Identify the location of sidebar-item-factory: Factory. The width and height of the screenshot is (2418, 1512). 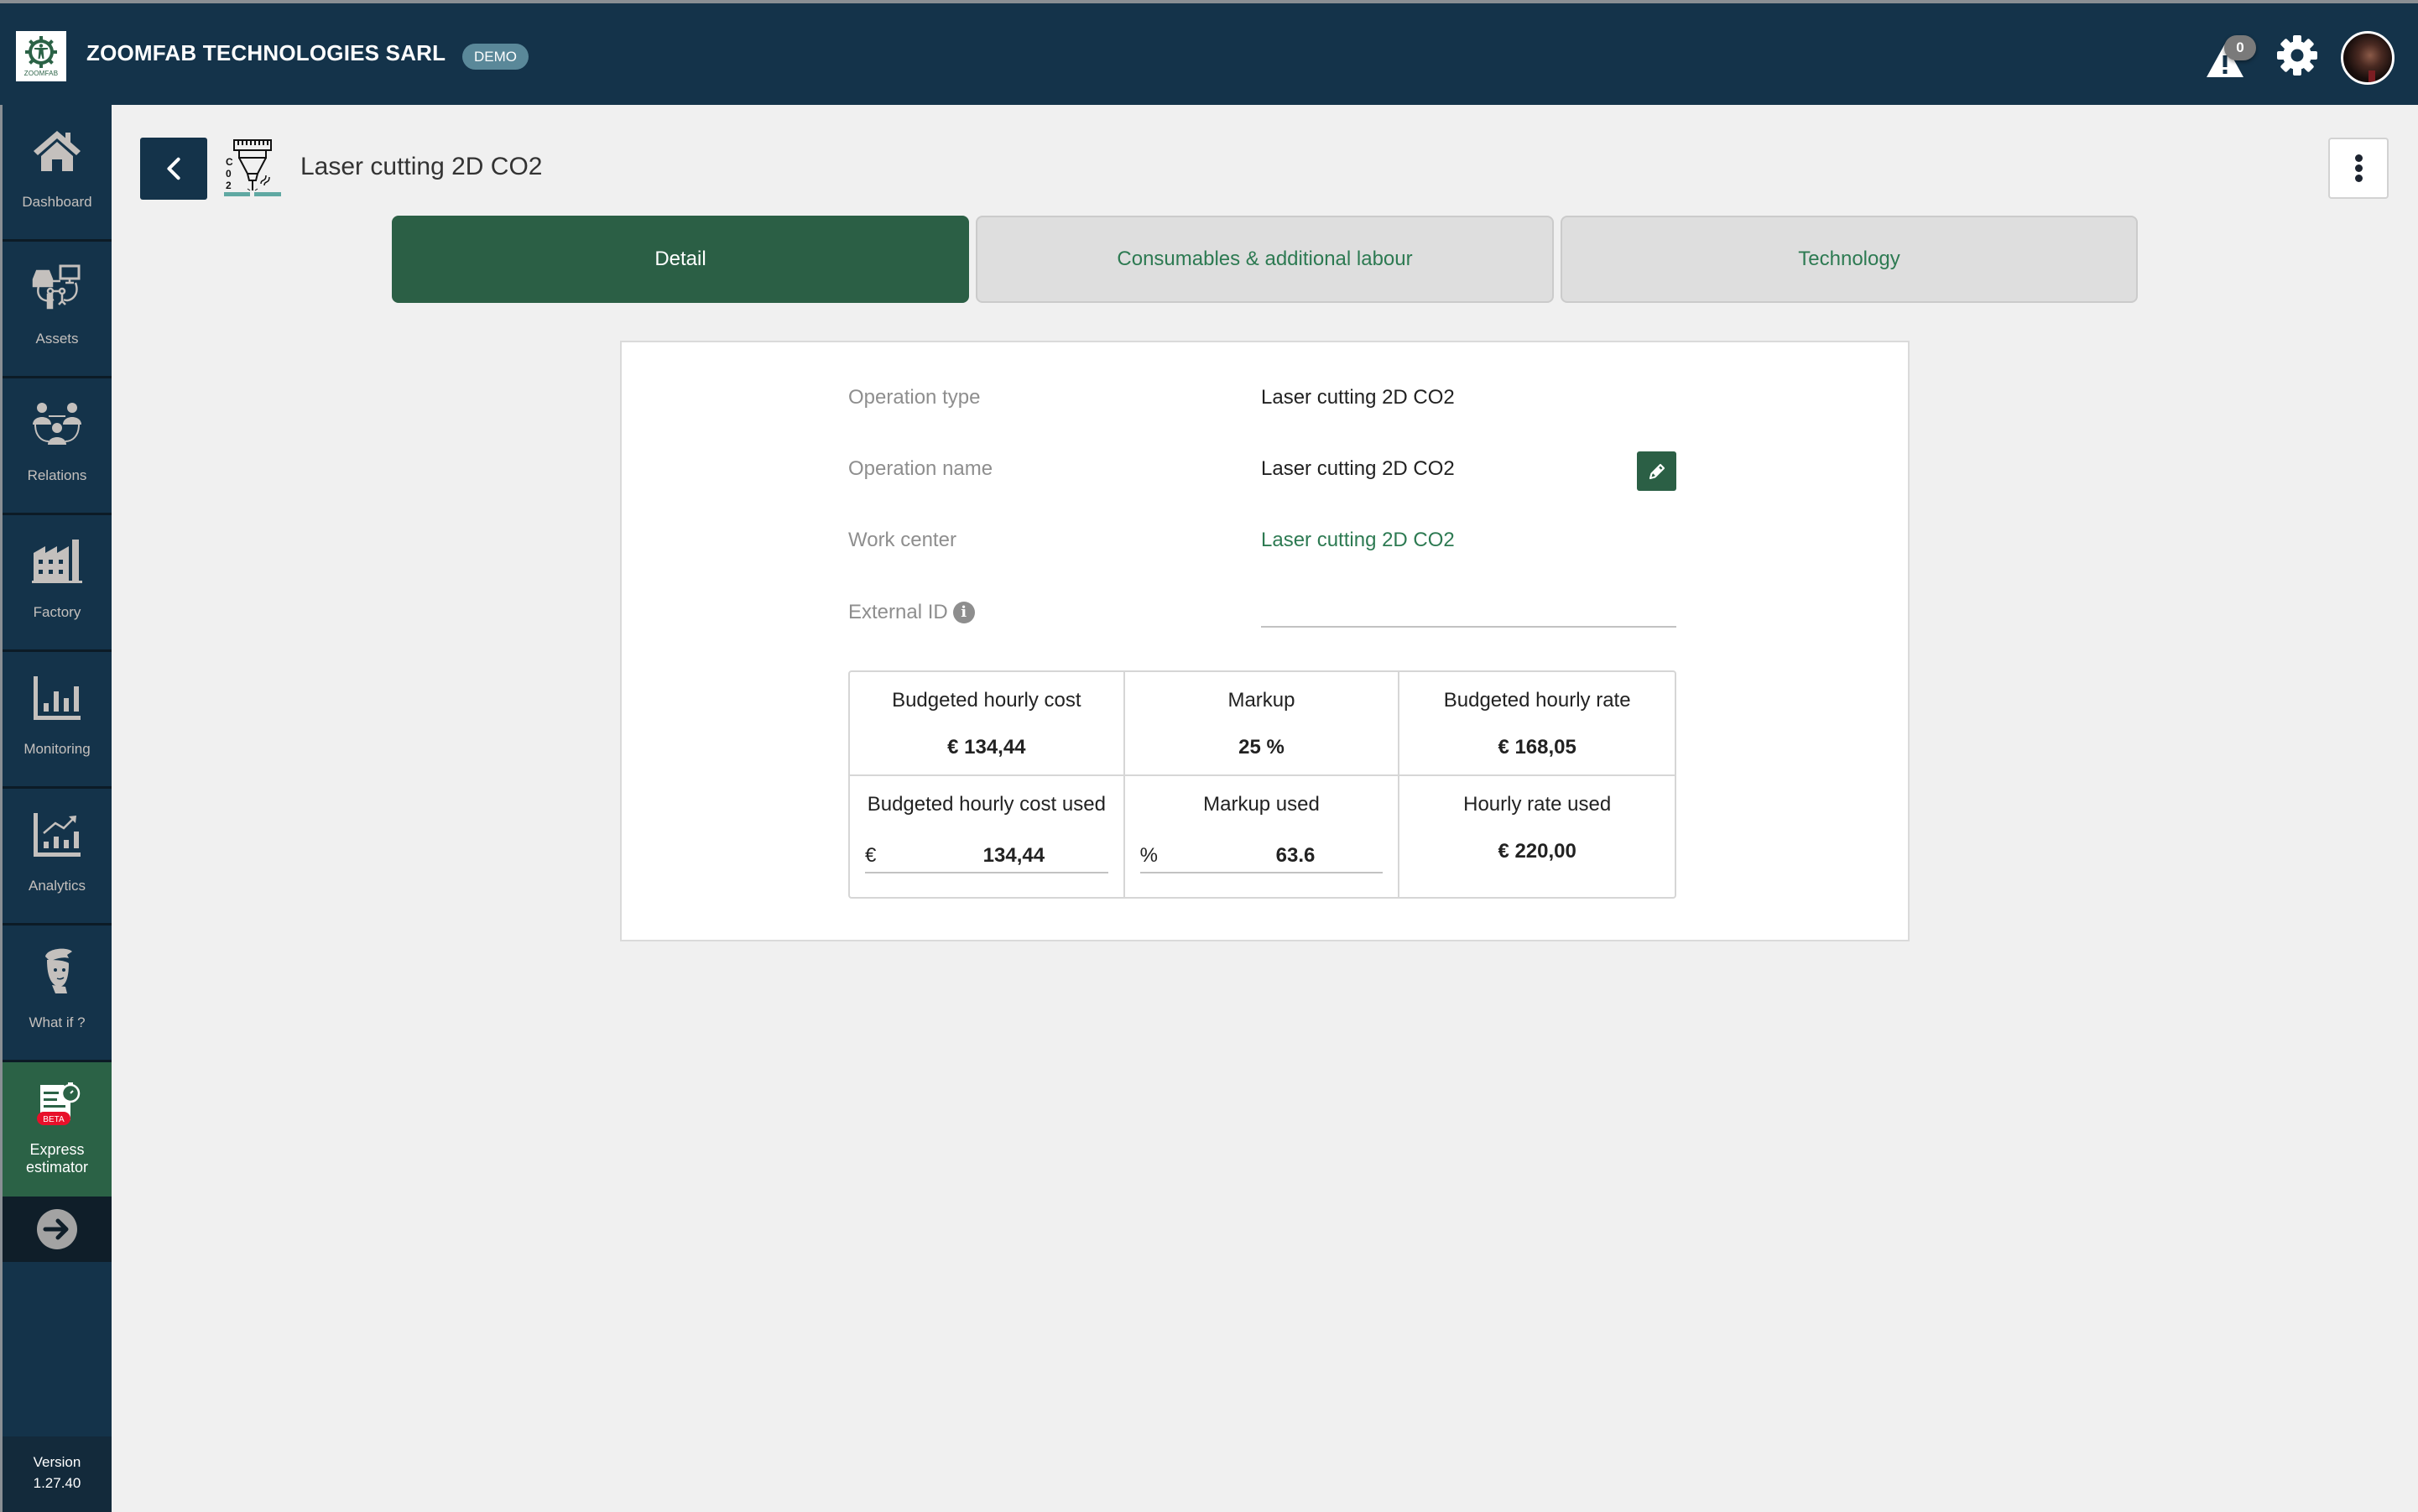
(58, 583).